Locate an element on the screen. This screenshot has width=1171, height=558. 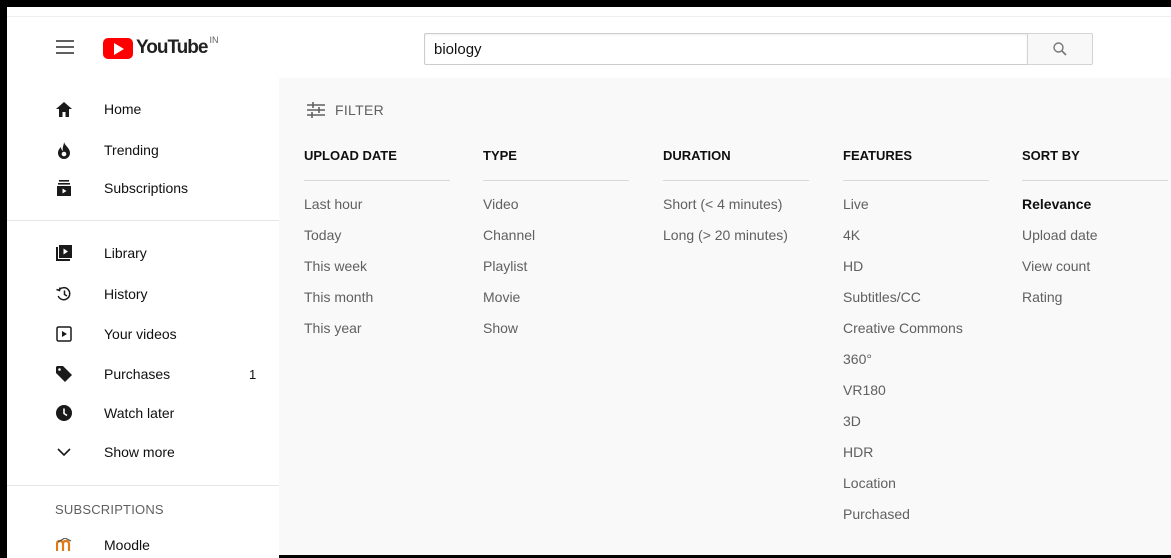
filter-label: FILTER is located at coordinates (359, 110).